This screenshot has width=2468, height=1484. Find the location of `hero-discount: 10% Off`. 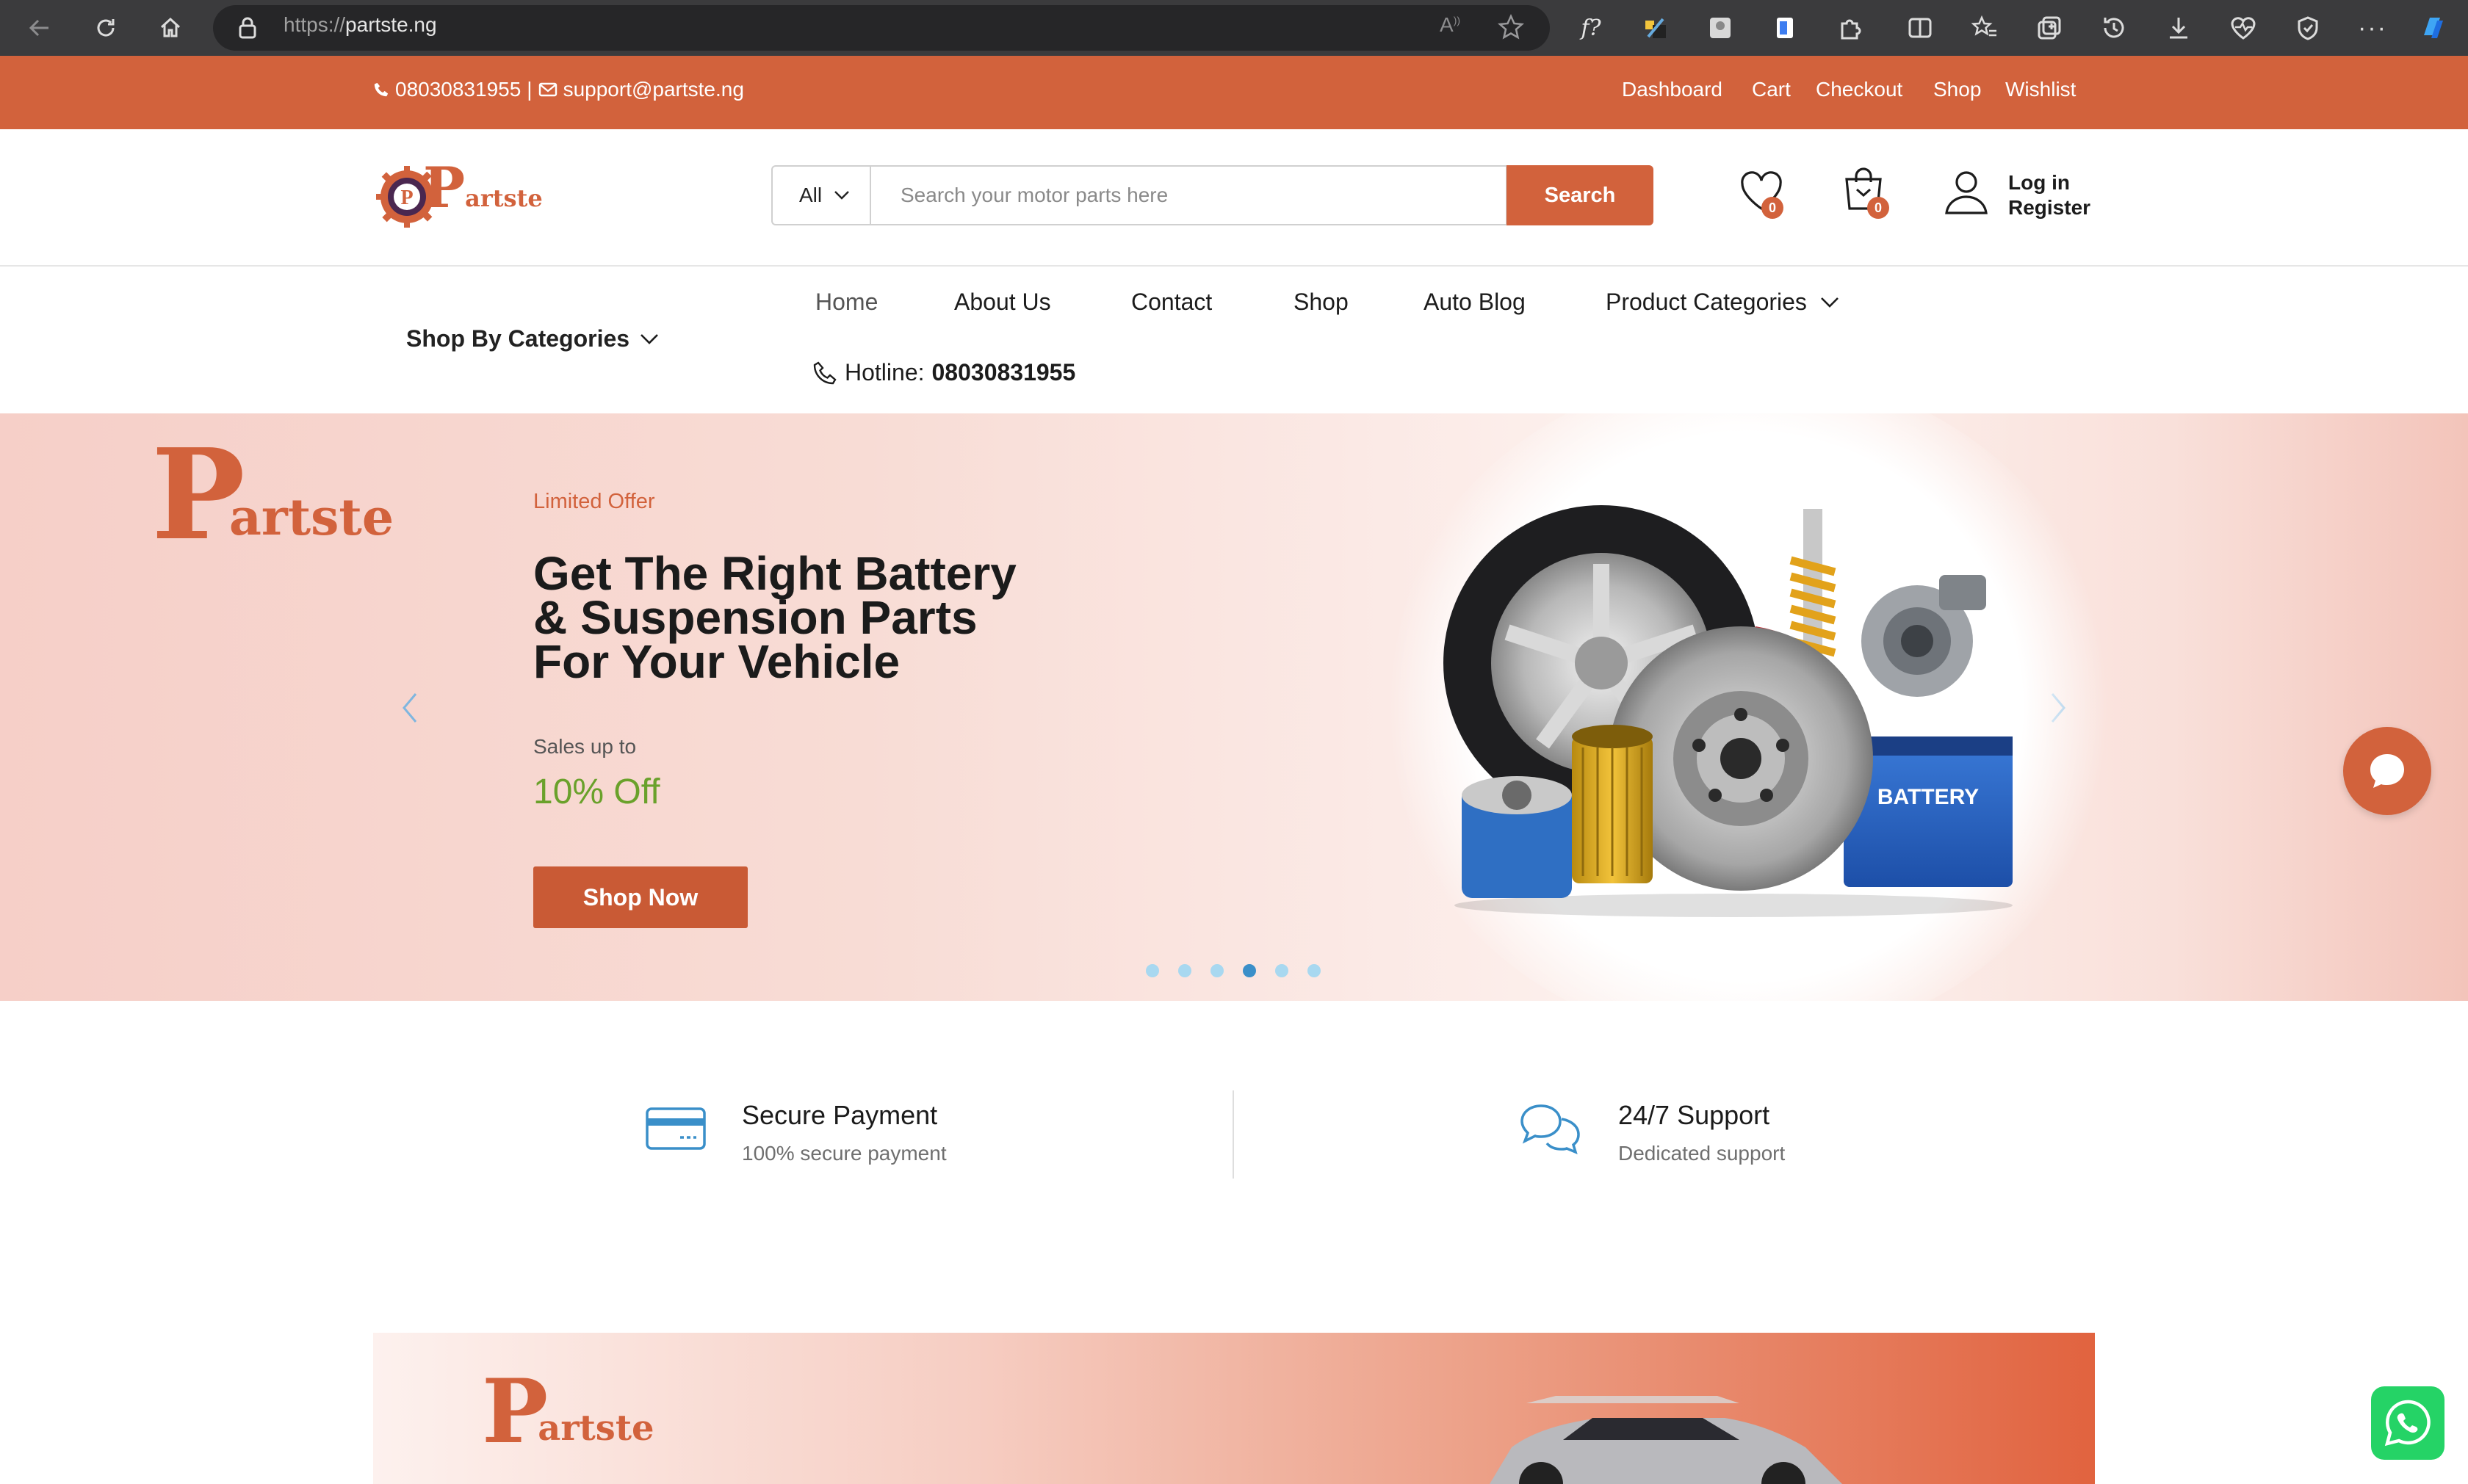

hero-discount: 10% Off is located at coordinates (597, 791).